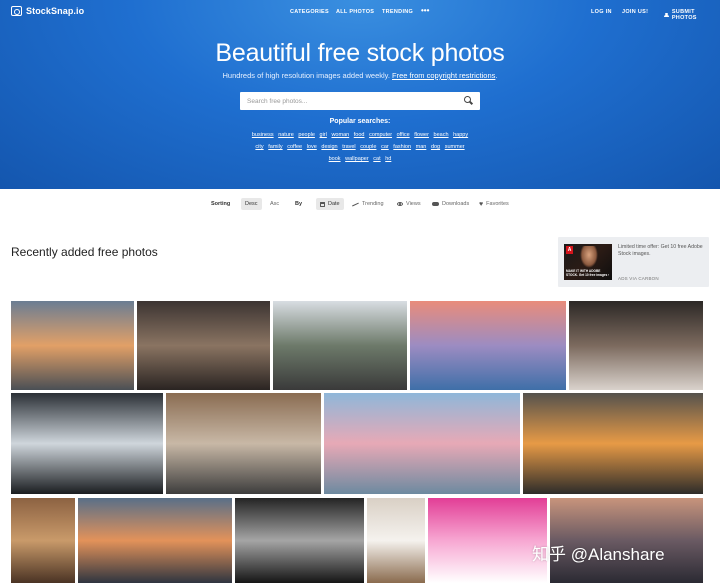 This screenshot has width=720, height=587. I want to click on nav-submit-label: SUBMIT PHOTOS, so click(684, 15).